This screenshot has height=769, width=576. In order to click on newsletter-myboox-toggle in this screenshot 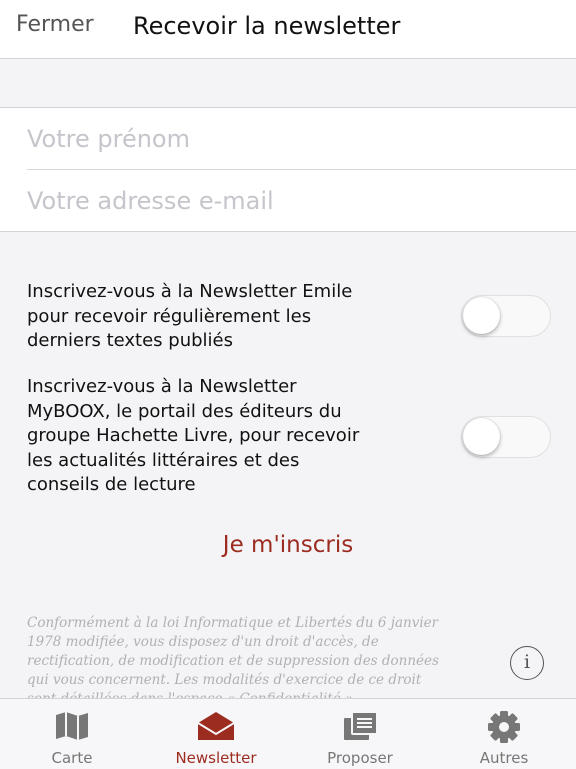, I will do `click(506, 437)`.